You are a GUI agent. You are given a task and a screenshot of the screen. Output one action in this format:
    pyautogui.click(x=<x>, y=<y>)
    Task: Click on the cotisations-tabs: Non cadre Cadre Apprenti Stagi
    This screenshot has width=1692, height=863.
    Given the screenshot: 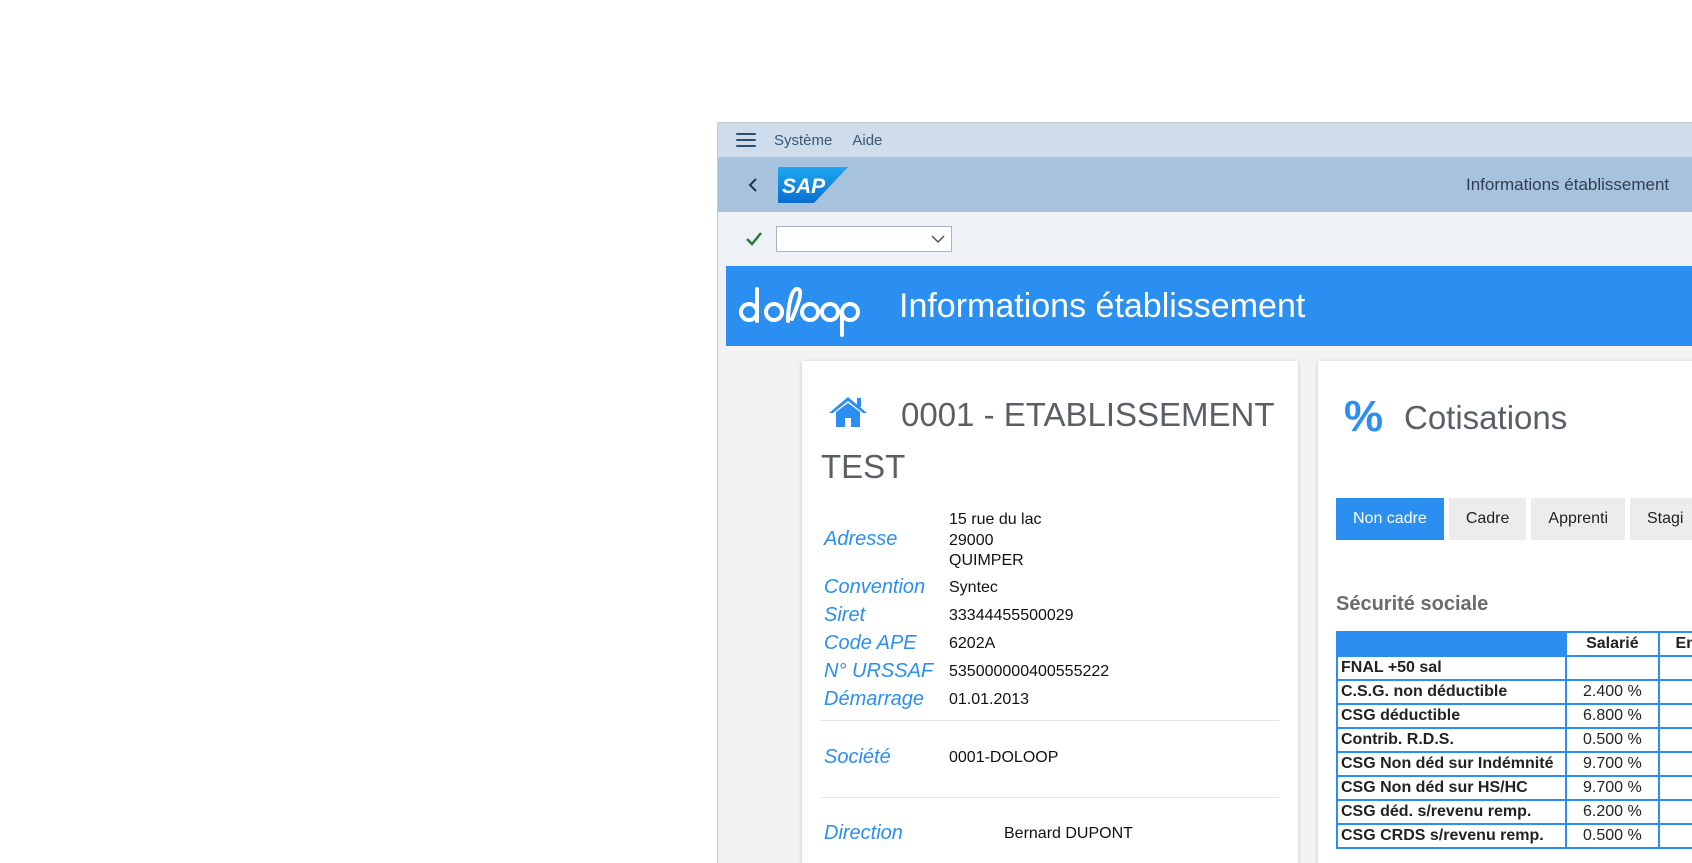 What is the action you would take?
    pyautogui.click(x=1514, y=519)
    